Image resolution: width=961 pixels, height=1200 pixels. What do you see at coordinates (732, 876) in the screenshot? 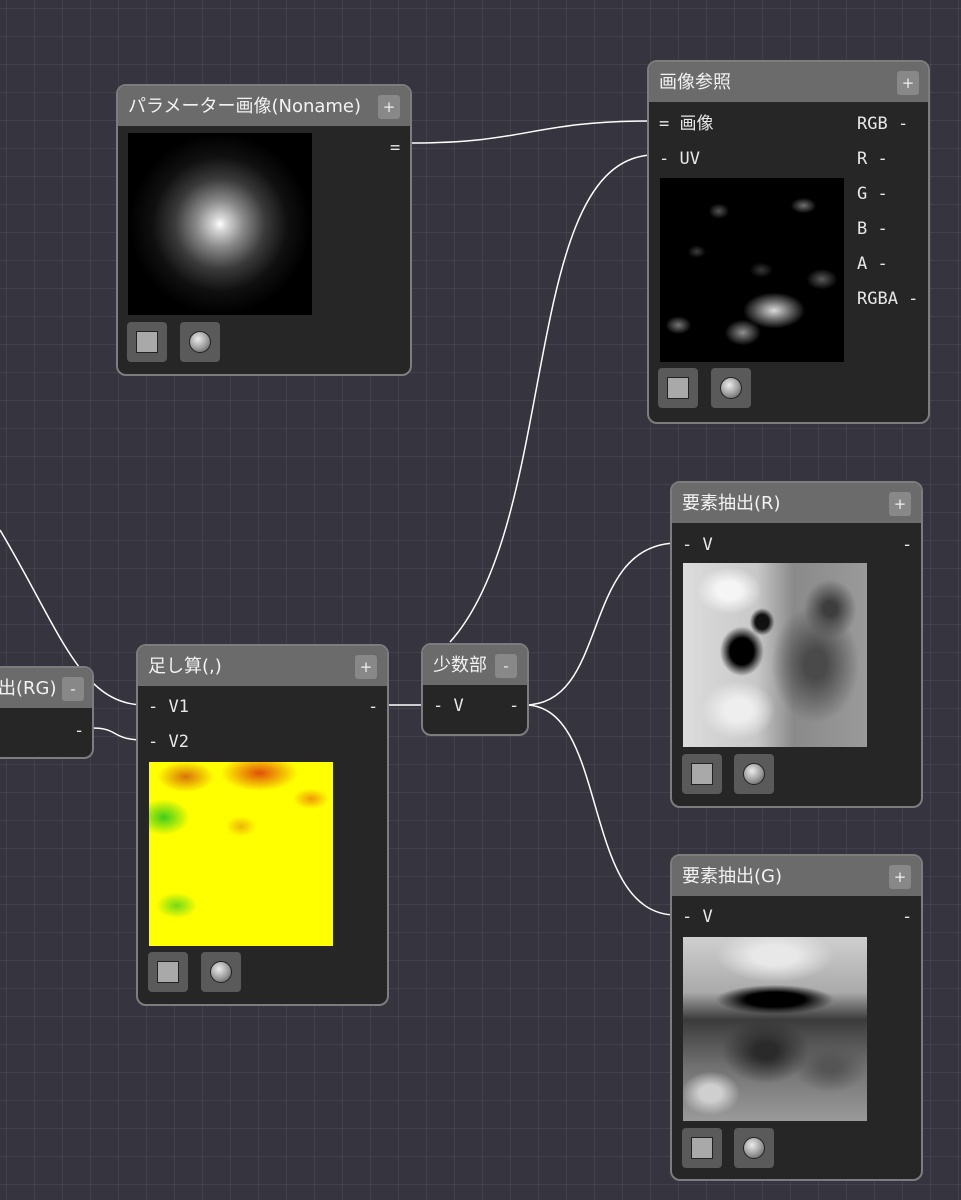
I see `node-title: 要素抽出(G)` at bounding box center [732, 876].